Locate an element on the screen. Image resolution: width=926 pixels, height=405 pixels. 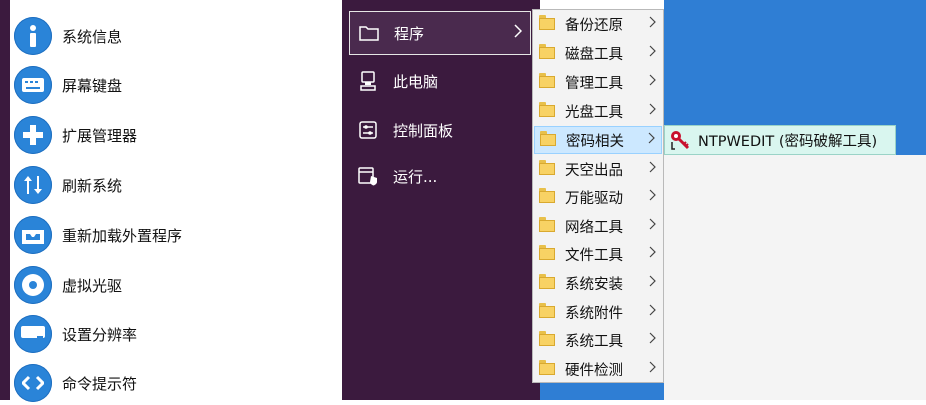
tray-icon is located at coordinates (33, 235).